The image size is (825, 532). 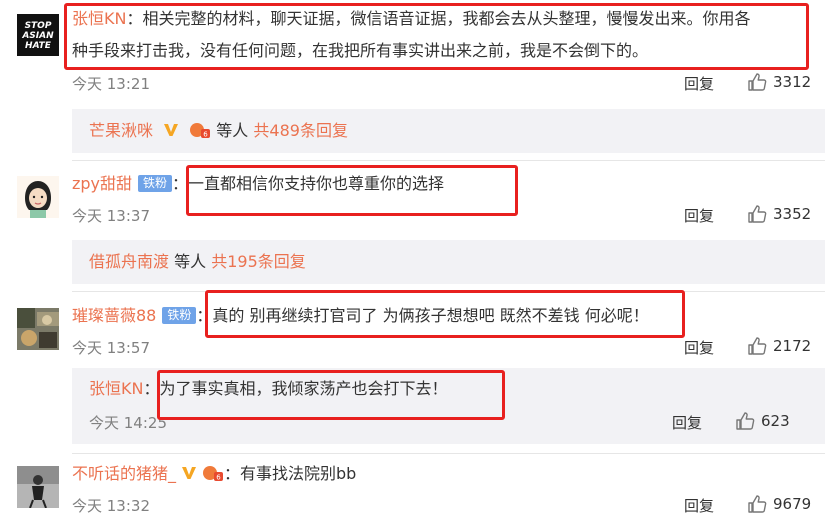 I want to click on like-count: 3312, so click(x=792, y=82).